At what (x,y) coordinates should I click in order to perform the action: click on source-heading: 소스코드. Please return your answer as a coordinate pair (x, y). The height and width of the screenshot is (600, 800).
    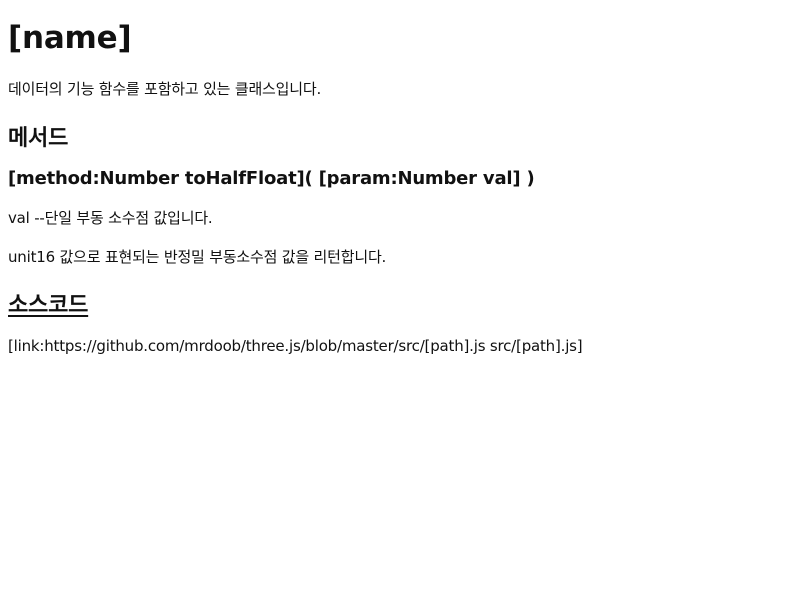
    Looking at the image, I should click on (48, 305).